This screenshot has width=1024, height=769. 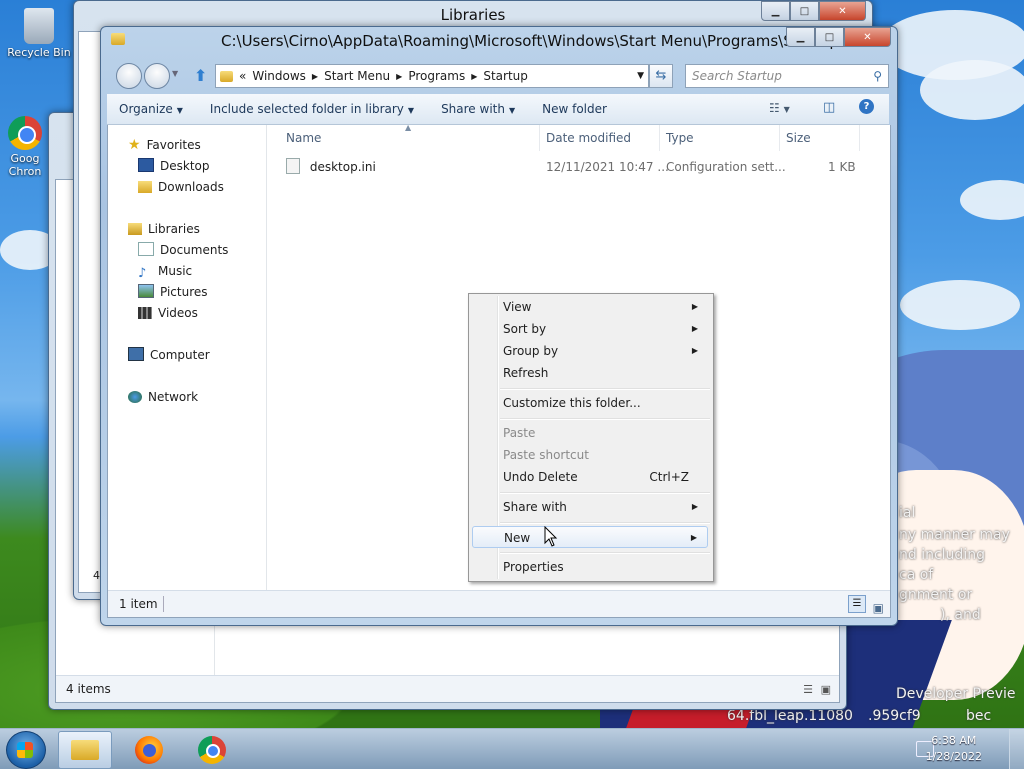 What do you see at coordinates (992, 200) in the screenshot?
I see `cloud` at bounding box center [992, 200].